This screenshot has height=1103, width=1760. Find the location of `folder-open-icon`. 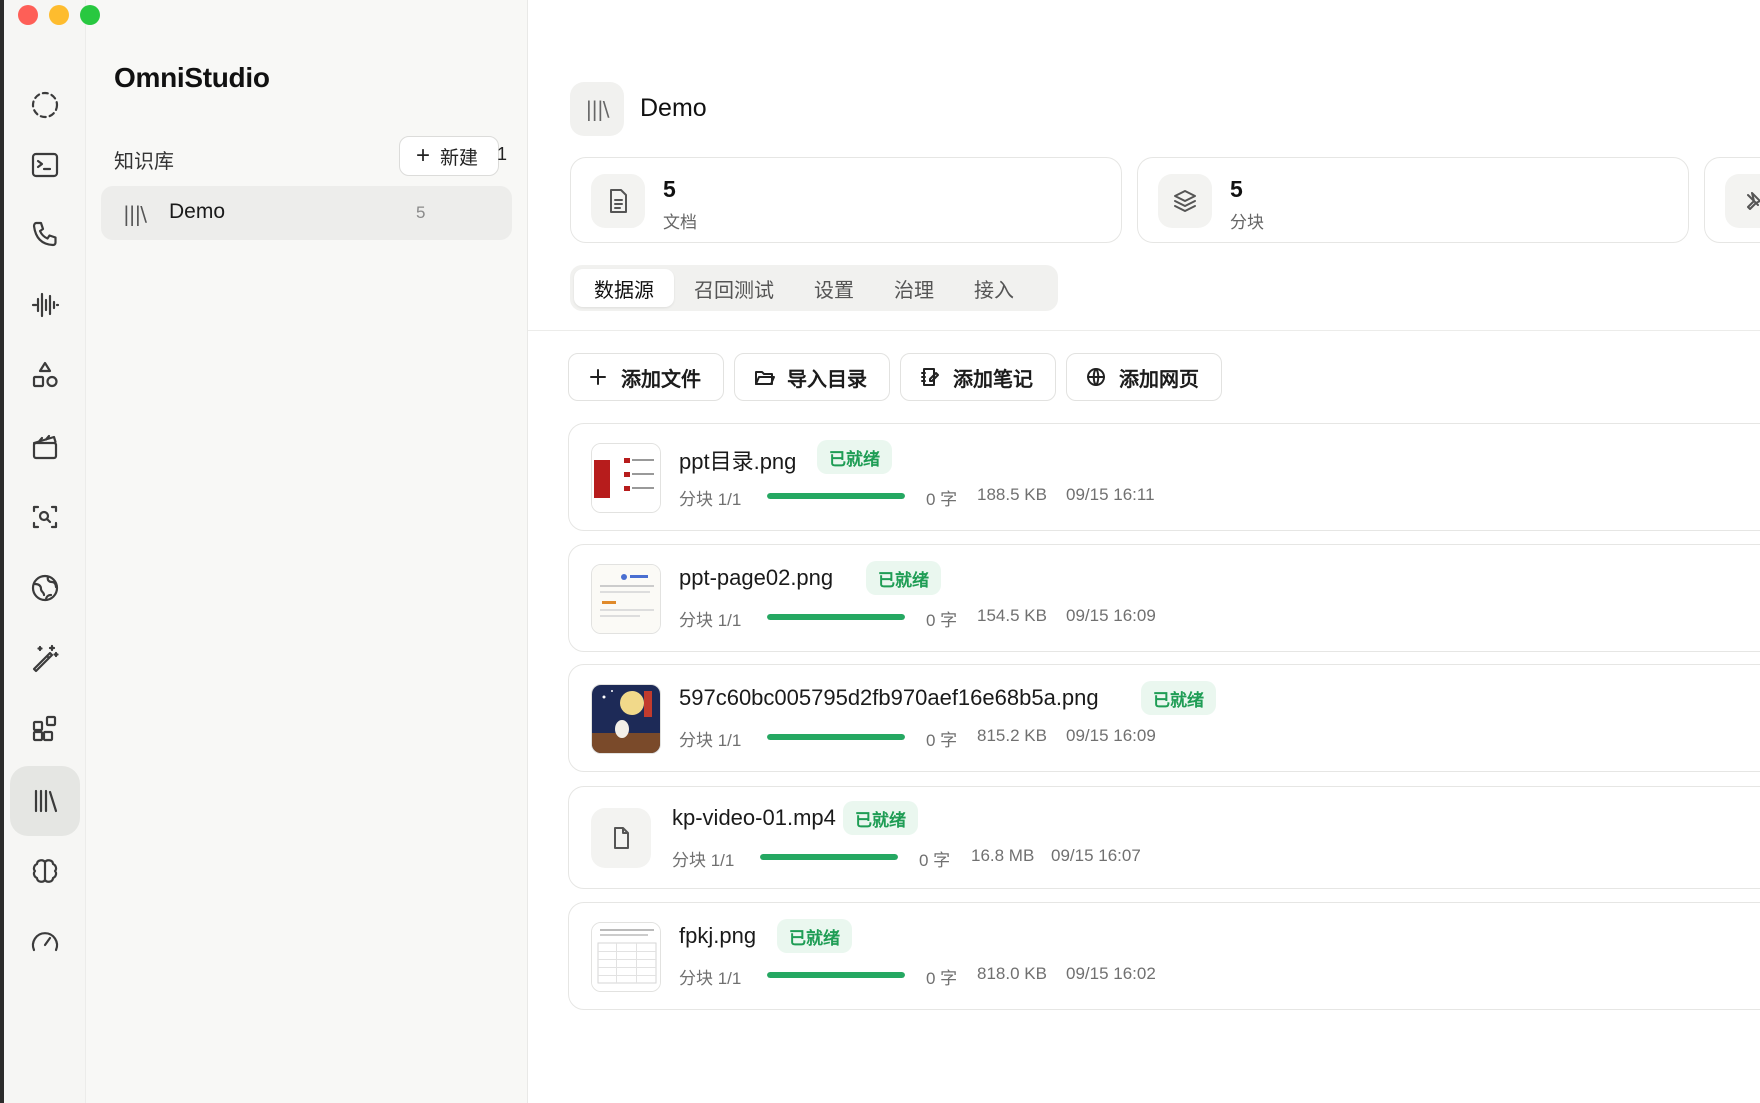

folder-open-icon is located at coordinates (765, 378).